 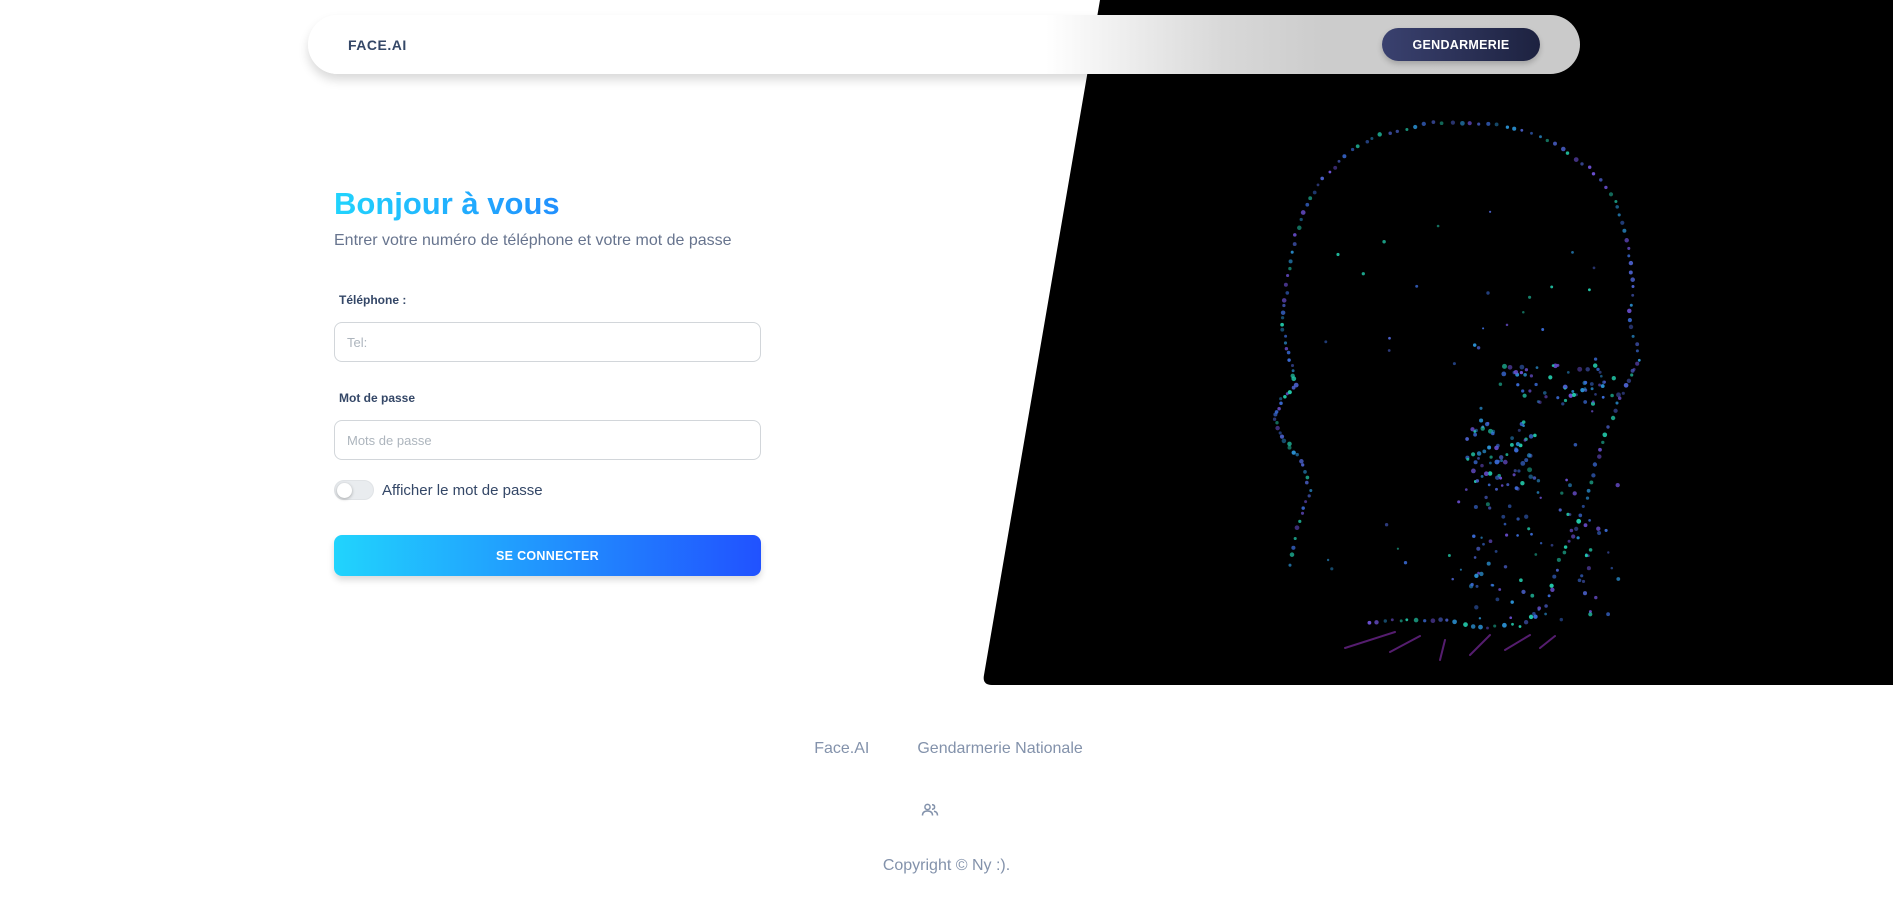 What do you see at coordinates (930, 810) in the screenshot?
I see `users-icon` at bounding box center [930, 810].